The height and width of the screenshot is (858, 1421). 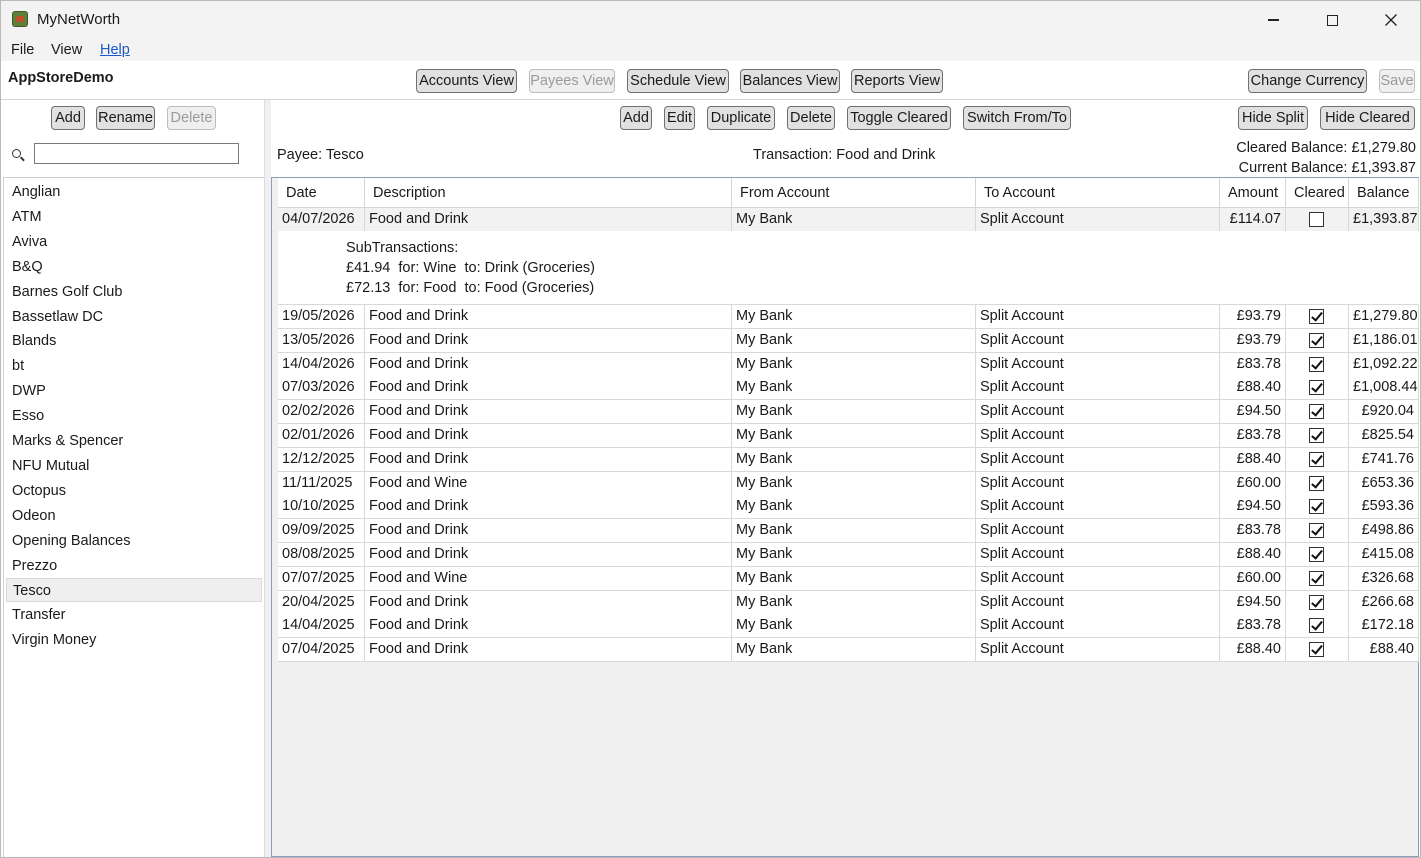 What do you see at coordinates (321, 317) in the screenshot?
I see `date-cell: 19/05/2026` at bounding box center [321, 317].